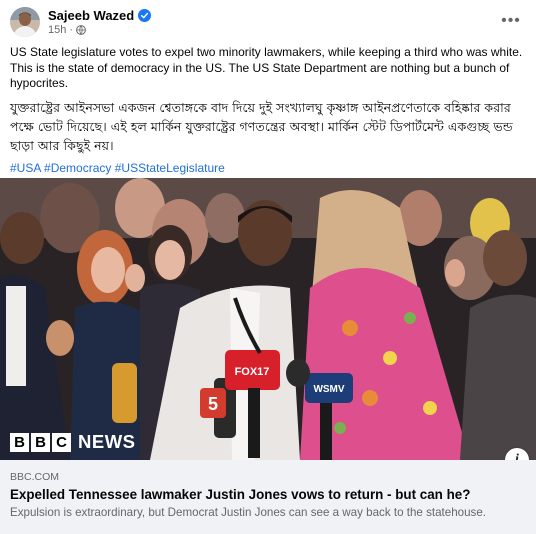 The height and width of the screenshot is (534, 536). What do you see at coordinates (25, 168) in the screenshot?
I see `hashtag-link: #USA` at bounding box center [25, 168].